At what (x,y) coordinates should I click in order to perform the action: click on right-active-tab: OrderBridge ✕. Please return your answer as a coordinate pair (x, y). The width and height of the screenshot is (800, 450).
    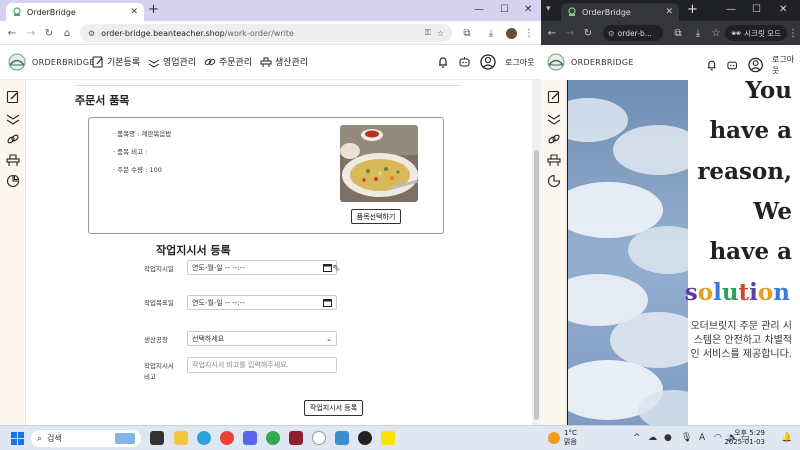
    Looking at the image, I should click on (620, 12).